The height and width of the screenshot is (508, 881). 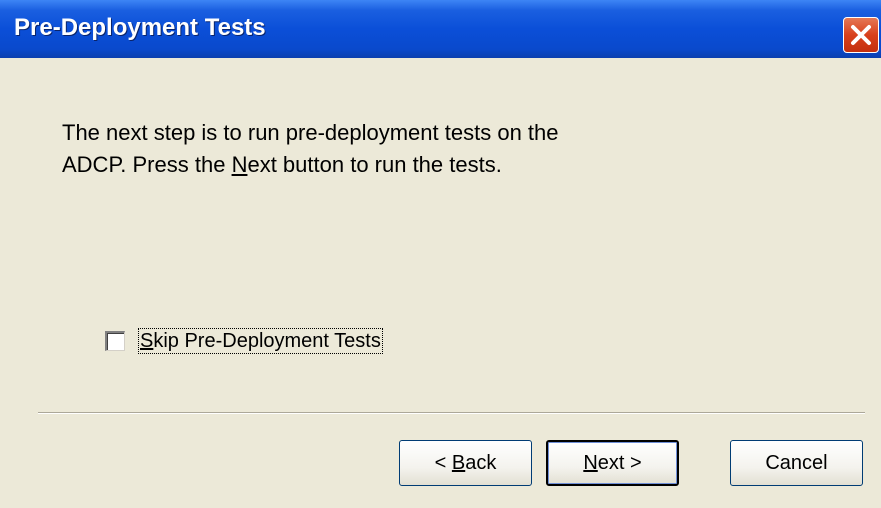 What do you see at coordinates (115, 341) in the screenshot?
I see `skip-tests-checkbox` at bounding box center [115, 341].